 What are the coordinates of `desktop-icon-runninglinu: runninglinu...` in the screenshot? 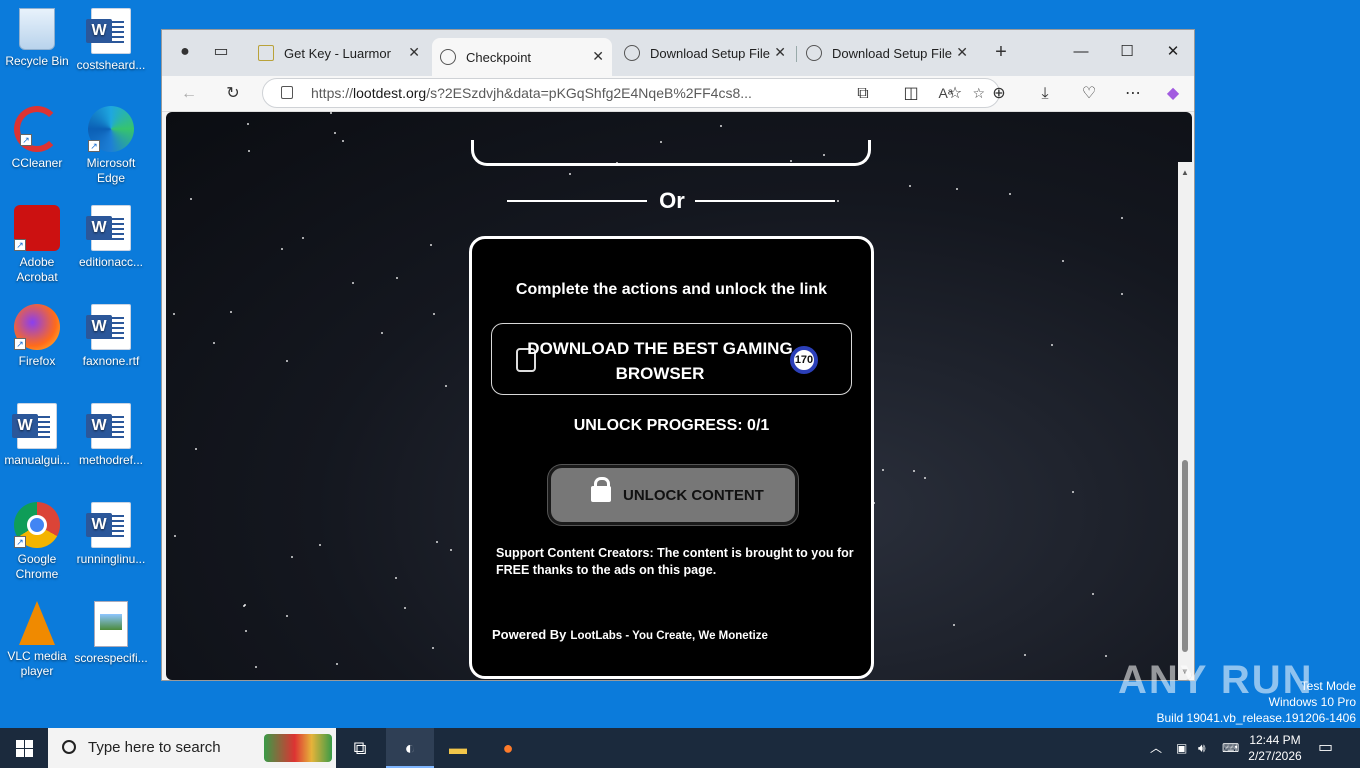 It's located at (111, 534).